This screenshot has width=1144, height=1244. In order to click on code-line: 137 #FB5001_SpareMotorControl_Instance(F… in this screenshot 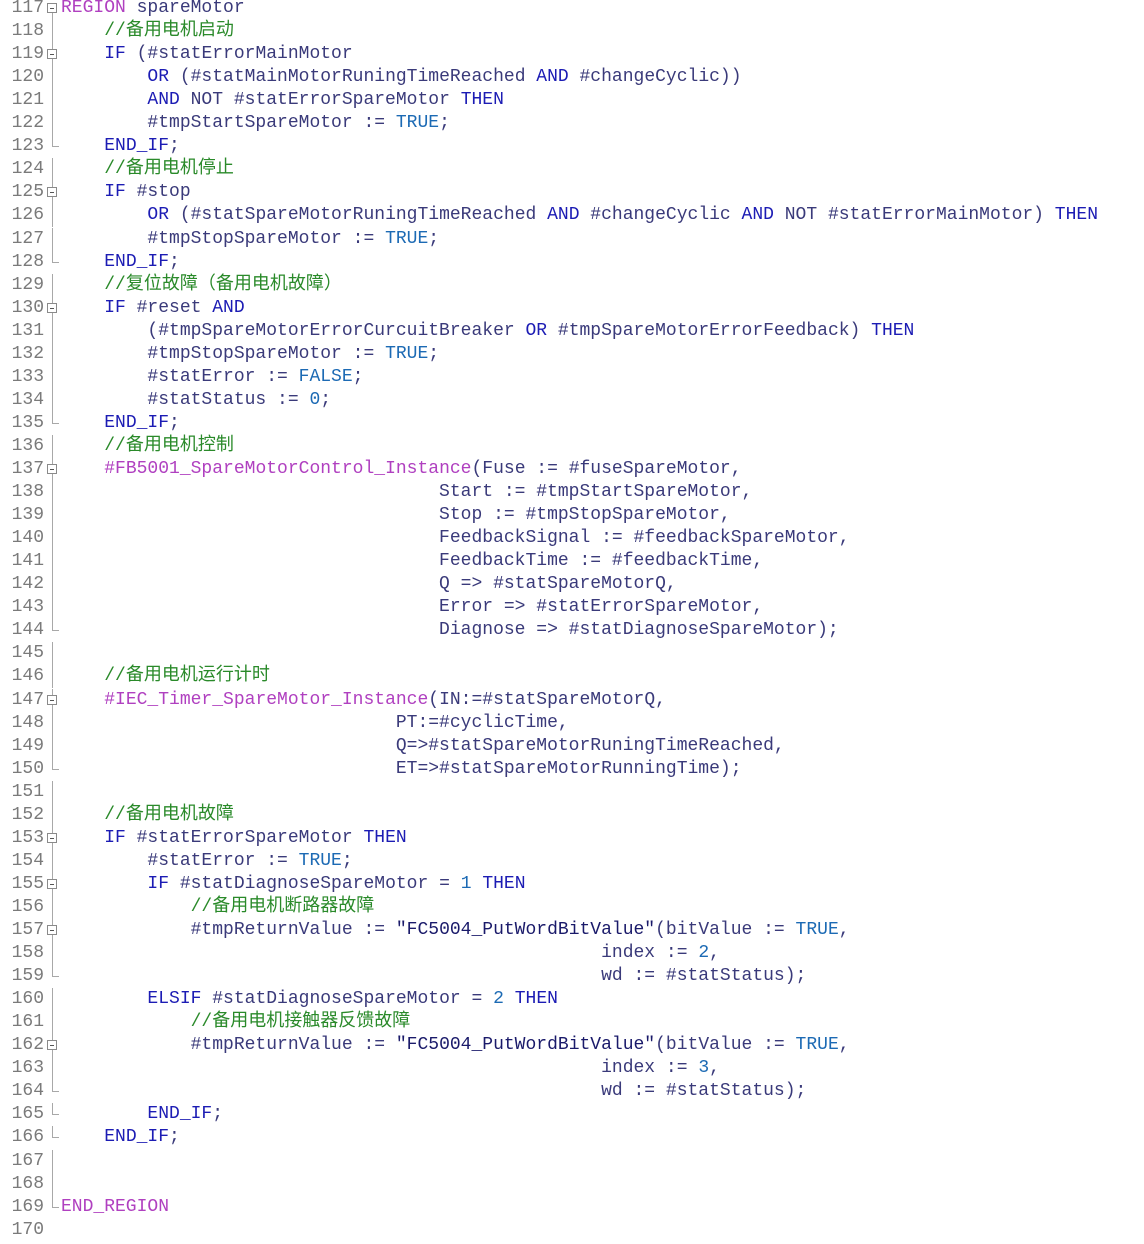, I will do `click(572, 469)`.